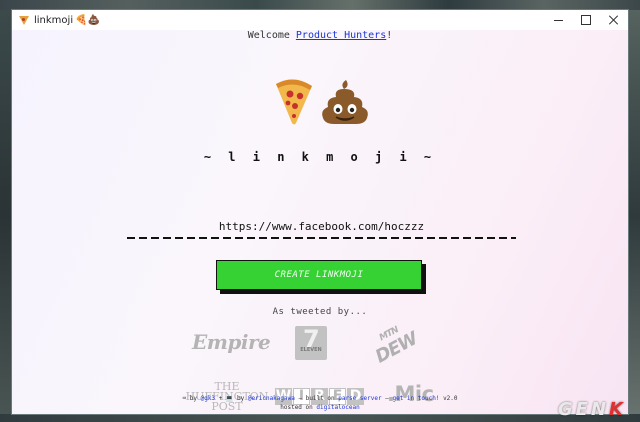 This screenshot has height=422, width=640. What do you see at coordinates (241, 398) in the screenshot?
I see `footer-by-2: by` at bounding box center [241, 398].